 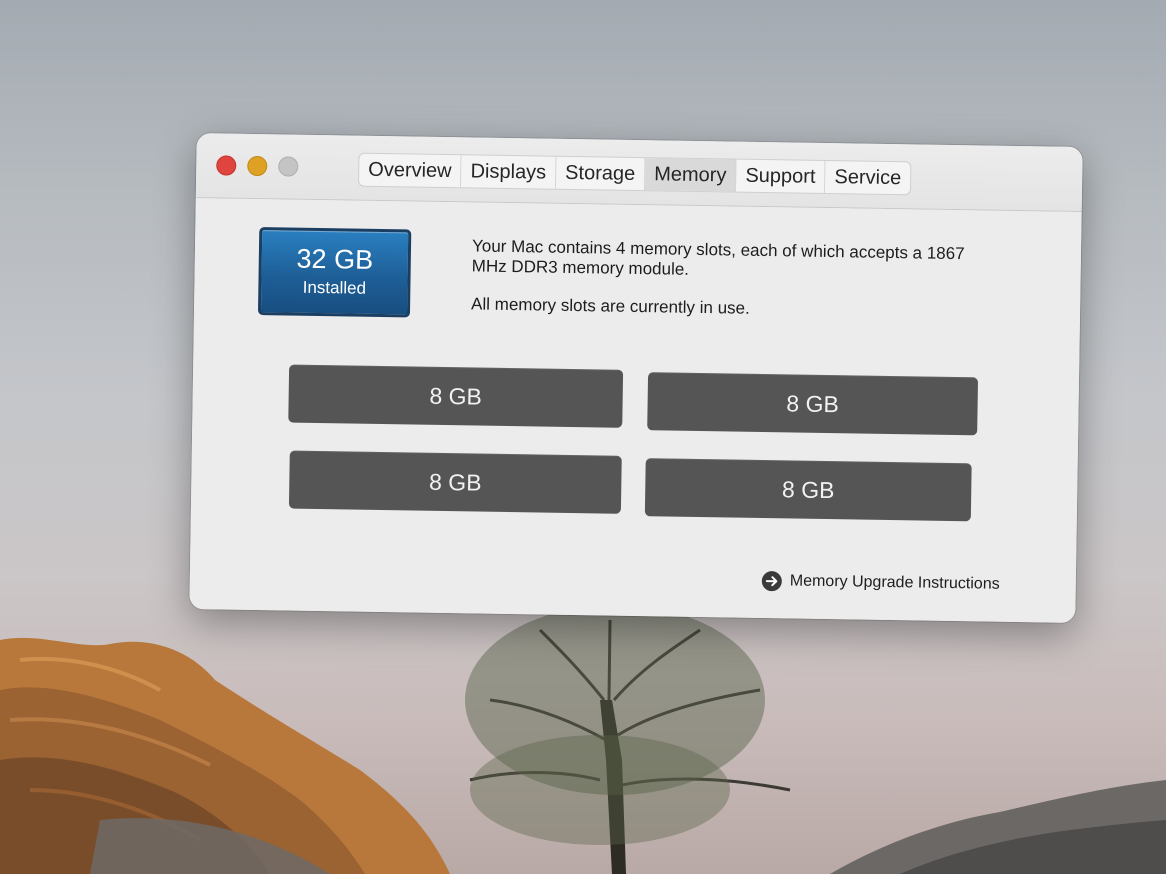 What do you see at coordinates (781, 176) in the screenshot?
I see `tab-support: Support` at bounding box center [781, 176].